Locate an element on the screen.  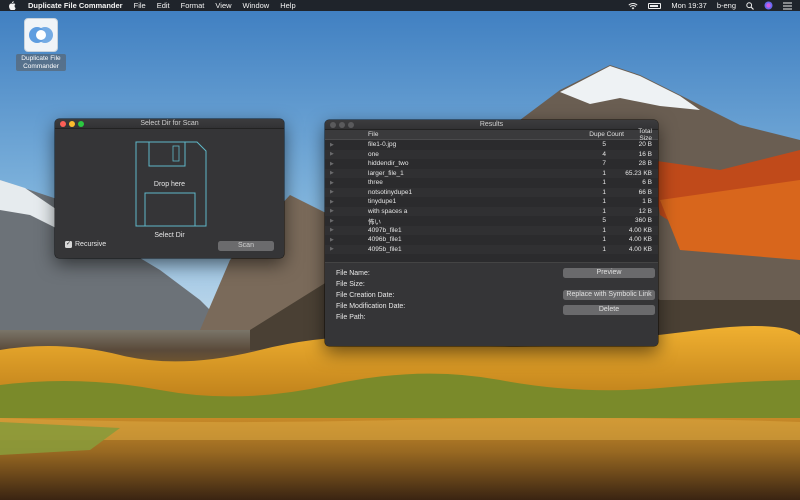
column-header-file: File is located at coordinates (475, 134).